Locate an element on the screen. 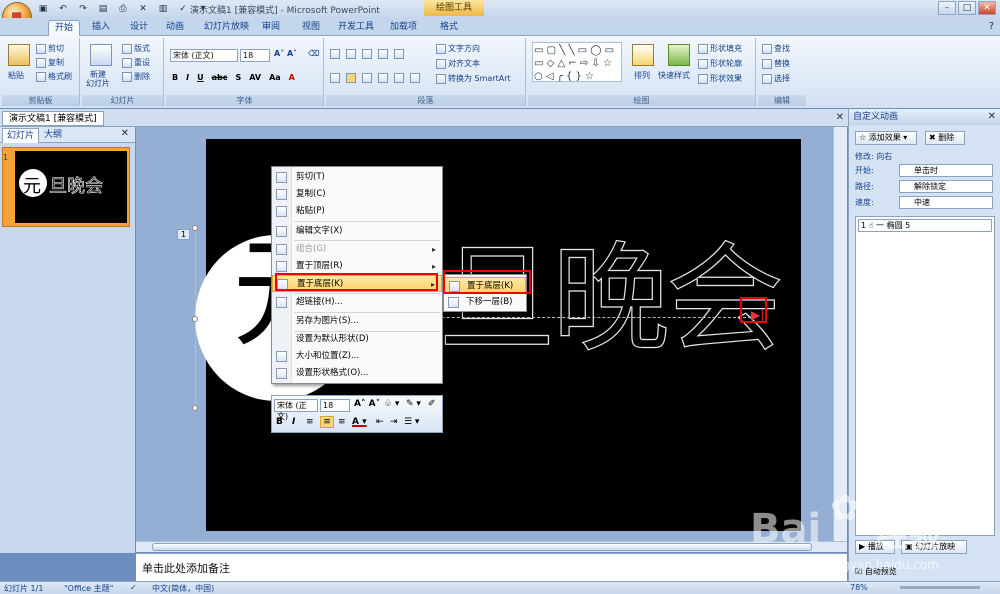 The width and height of the screenshot is (1000, 594). document-tab: 演示文稿1 [兼容模式] is located at coordinates (53, 118).